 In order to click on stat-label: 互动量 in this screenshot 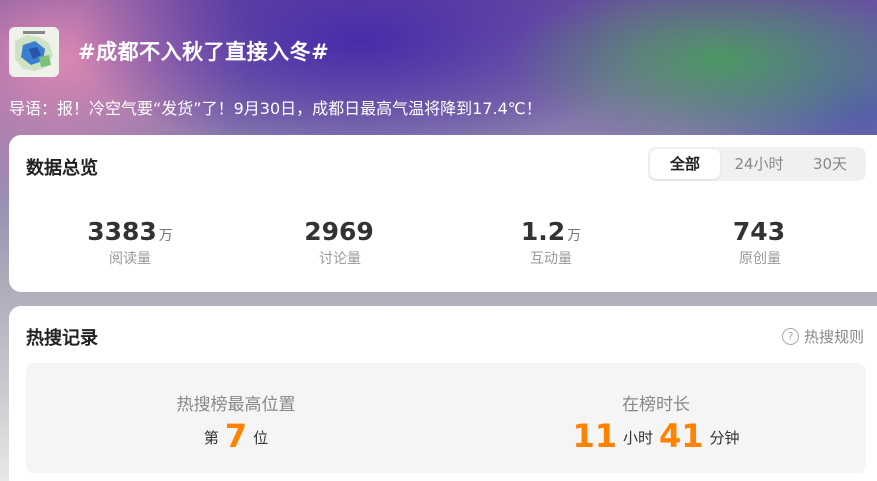, I will do `click(551, 259)`.